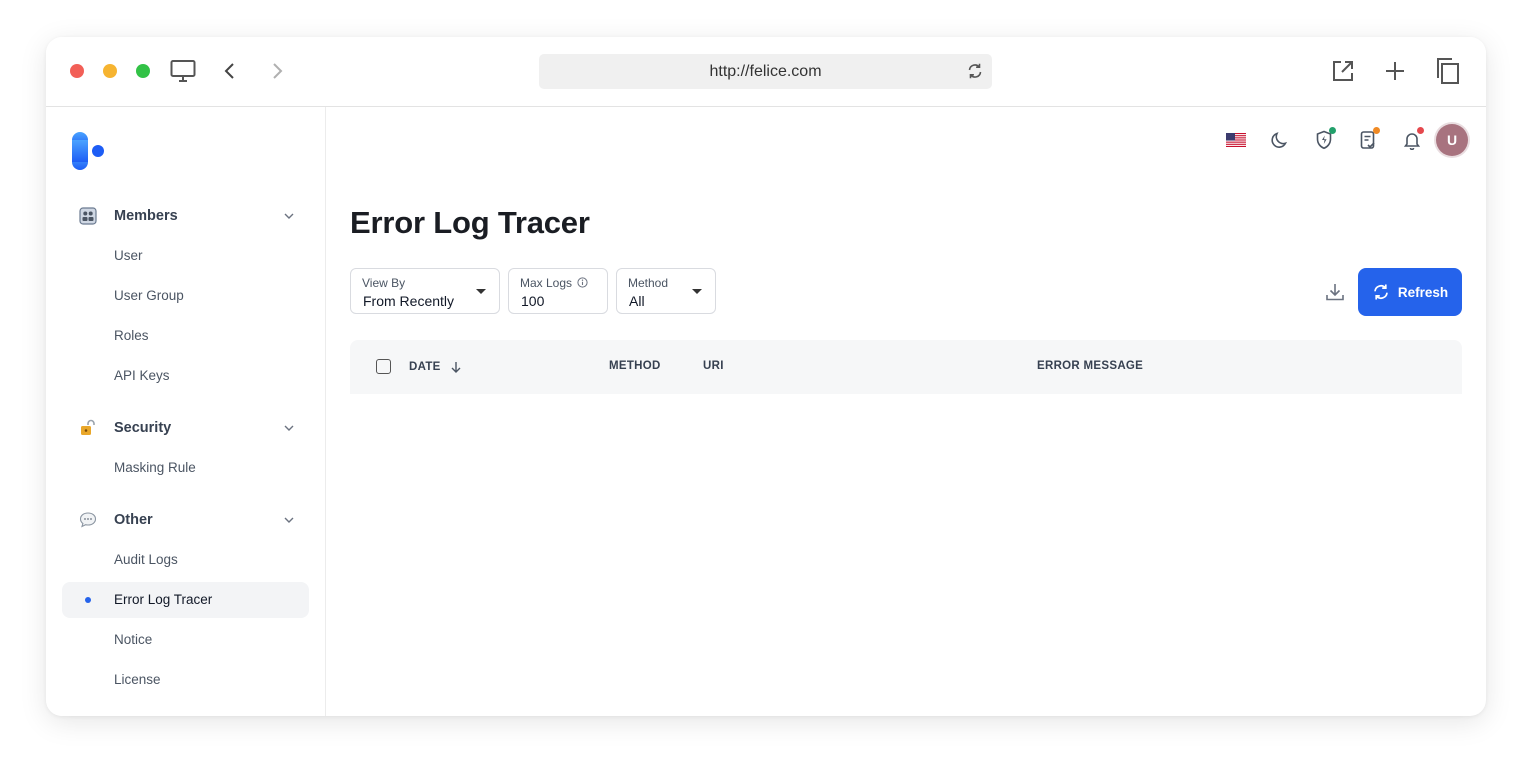 Image resolution: width=1532 pixels, height=772 pixels. Describe the element at coordinates (88, 520) in the screenshot. I see `speech-bubble-icon` at that location.